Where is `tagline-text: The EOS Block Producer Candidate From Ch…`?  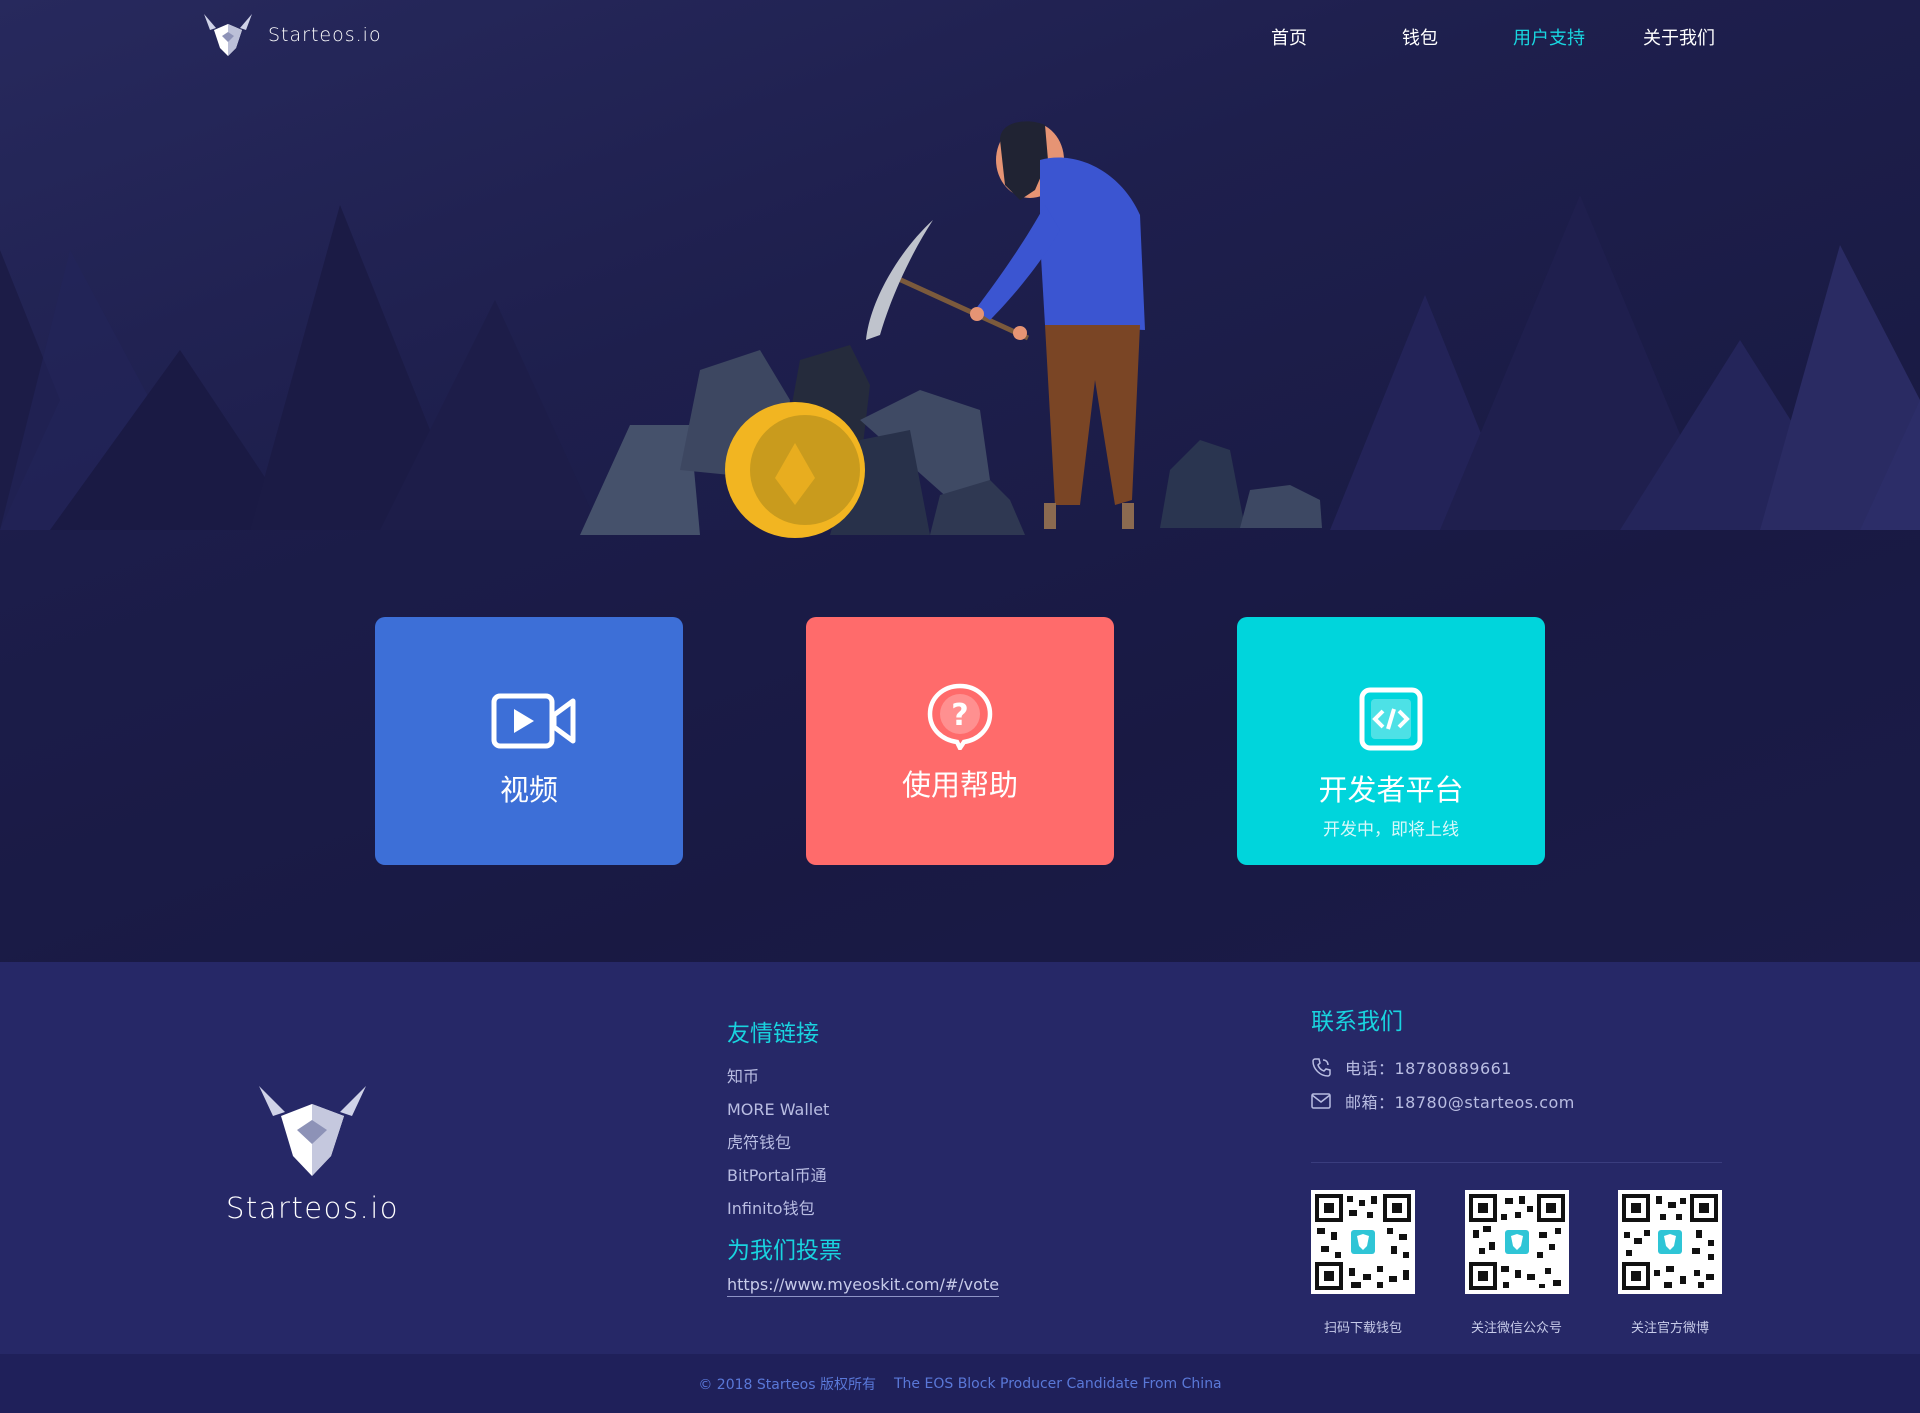
tagline-text: The EOS Block Producer Candidate From Ch… is located at coordinates (1058, 1383).